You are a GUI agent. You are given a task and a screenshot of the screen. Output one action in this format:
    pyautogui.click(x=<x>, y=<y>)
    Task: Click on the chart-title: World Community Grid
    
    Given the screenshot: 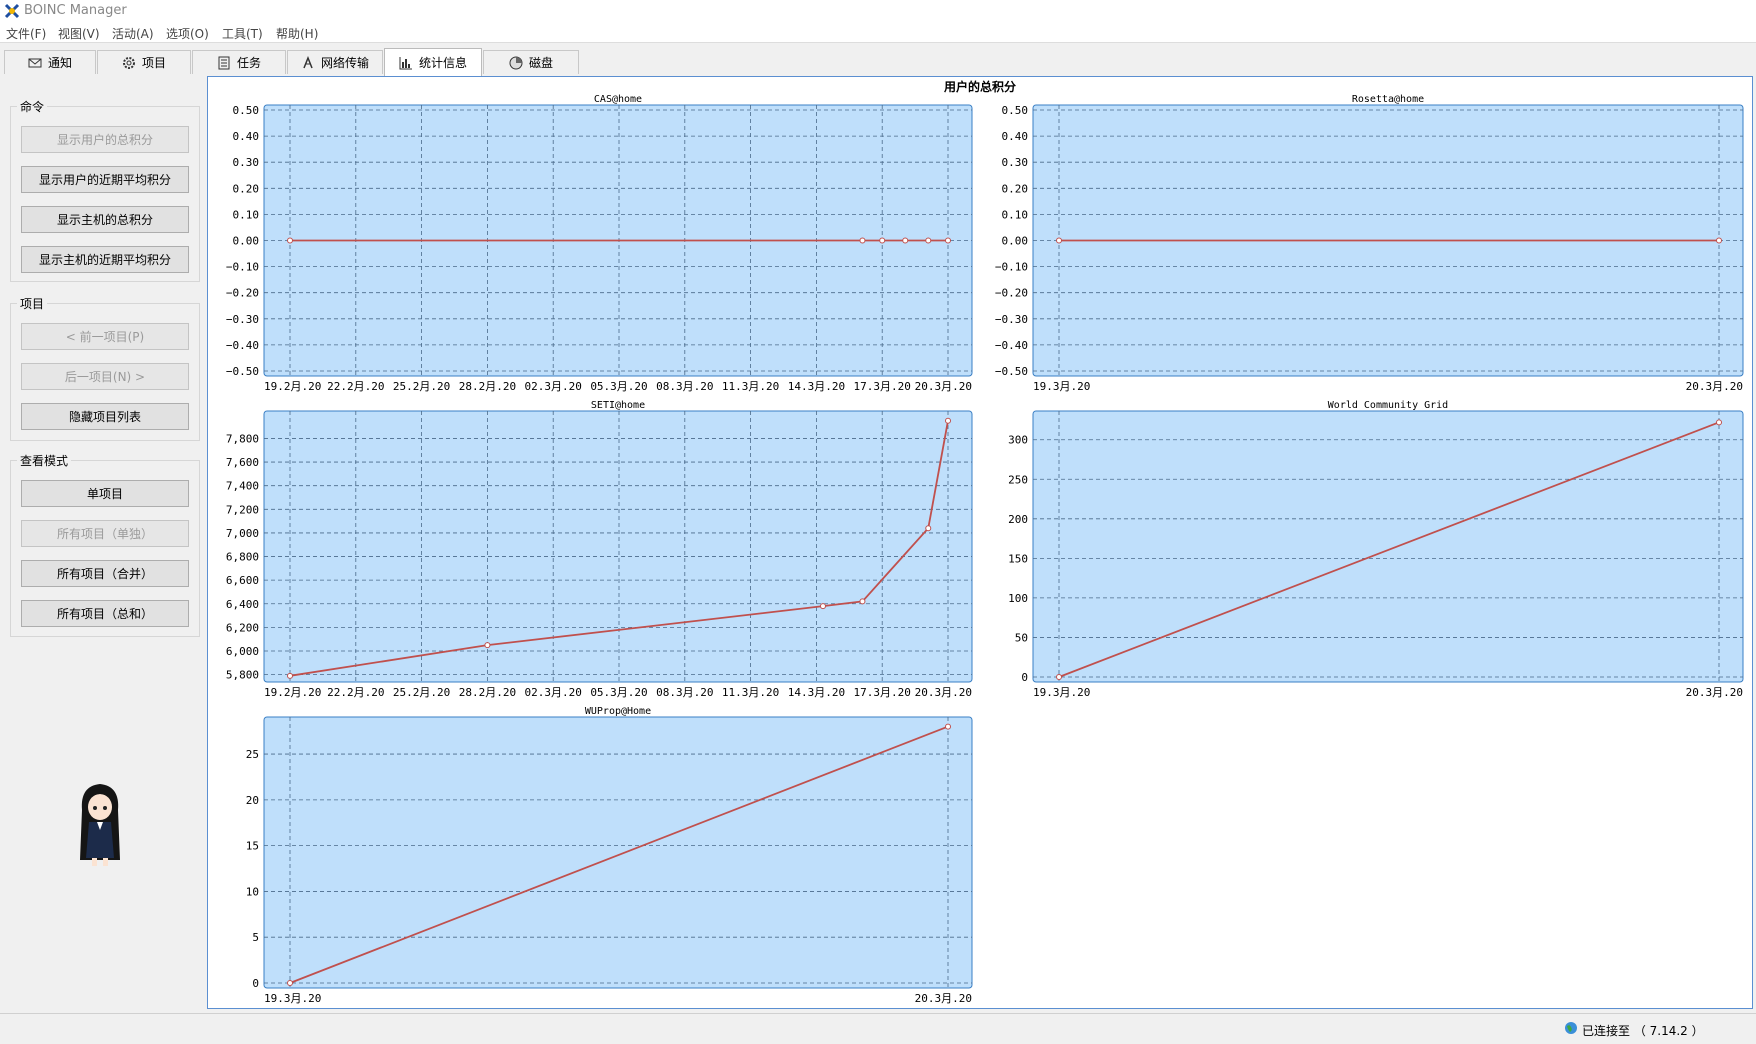 What is the action you would take?
    pyautogui.click(x=1388, y=405)
    